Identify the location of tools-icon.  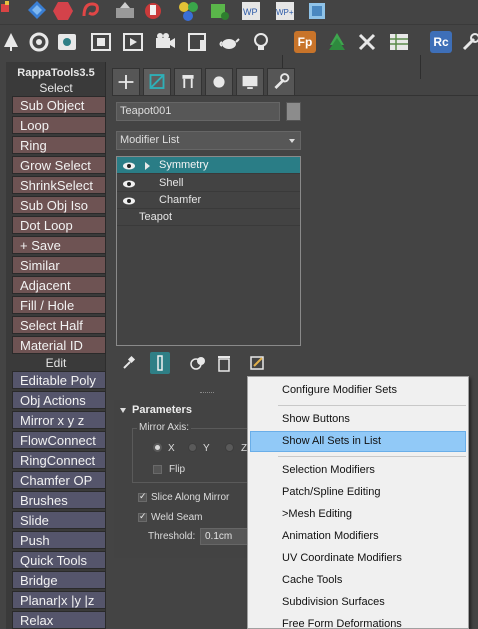
(469, 42).